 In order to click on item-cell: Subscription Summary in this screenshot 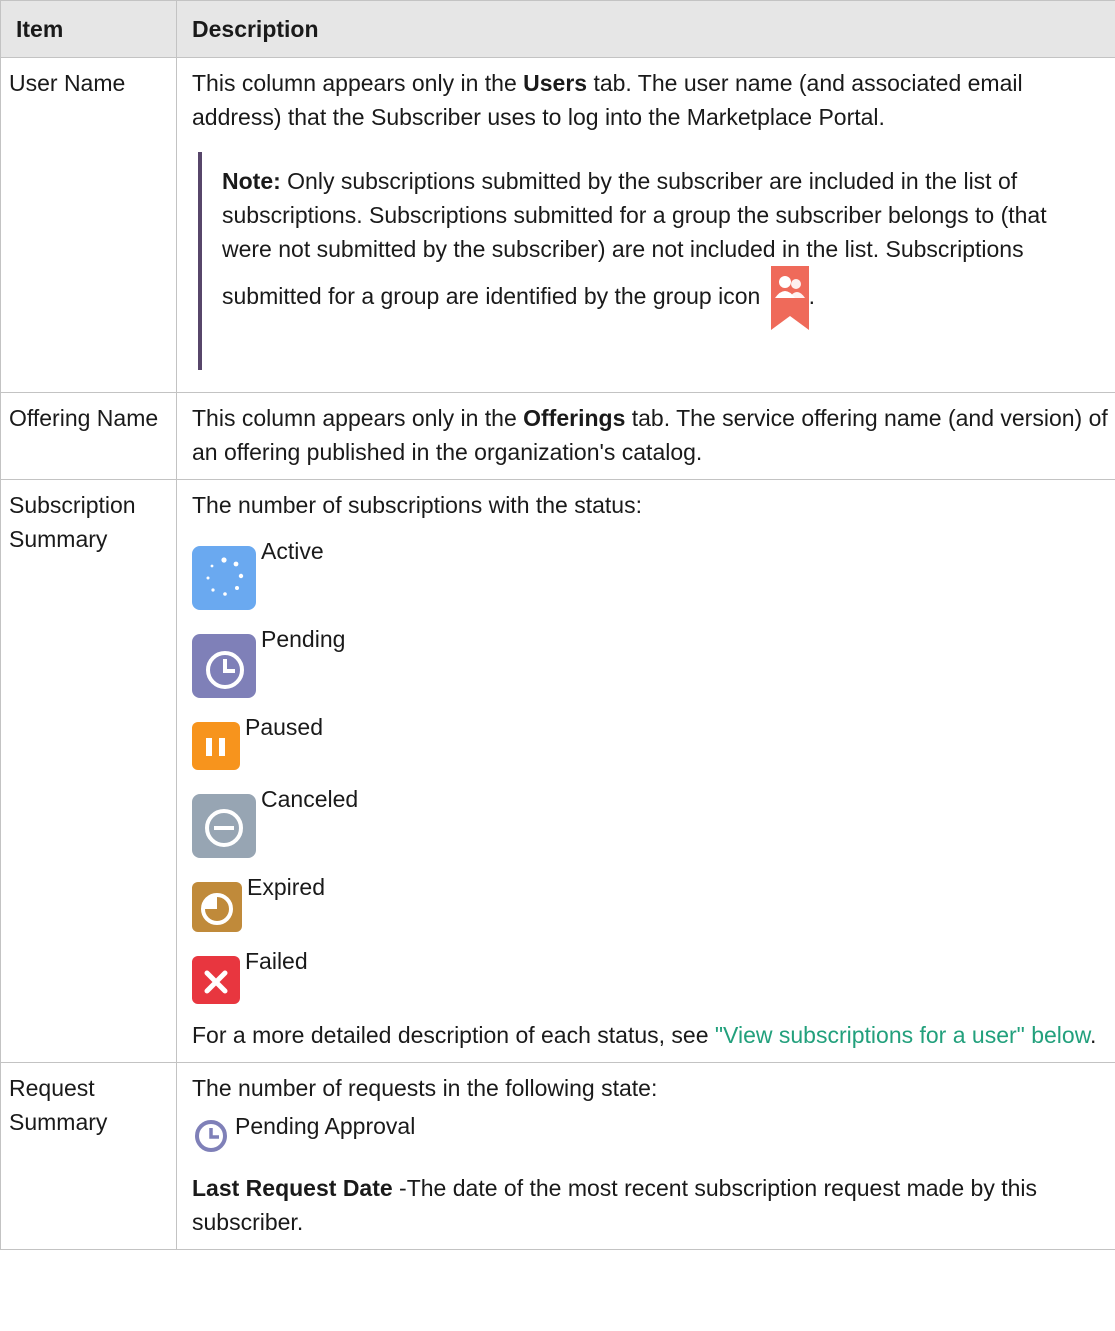, I will do `click(88, 771)`.